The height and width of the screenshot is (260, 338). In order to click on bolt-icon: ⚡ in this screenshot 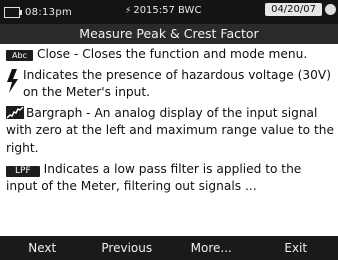, I will do `click(128, 10)`.